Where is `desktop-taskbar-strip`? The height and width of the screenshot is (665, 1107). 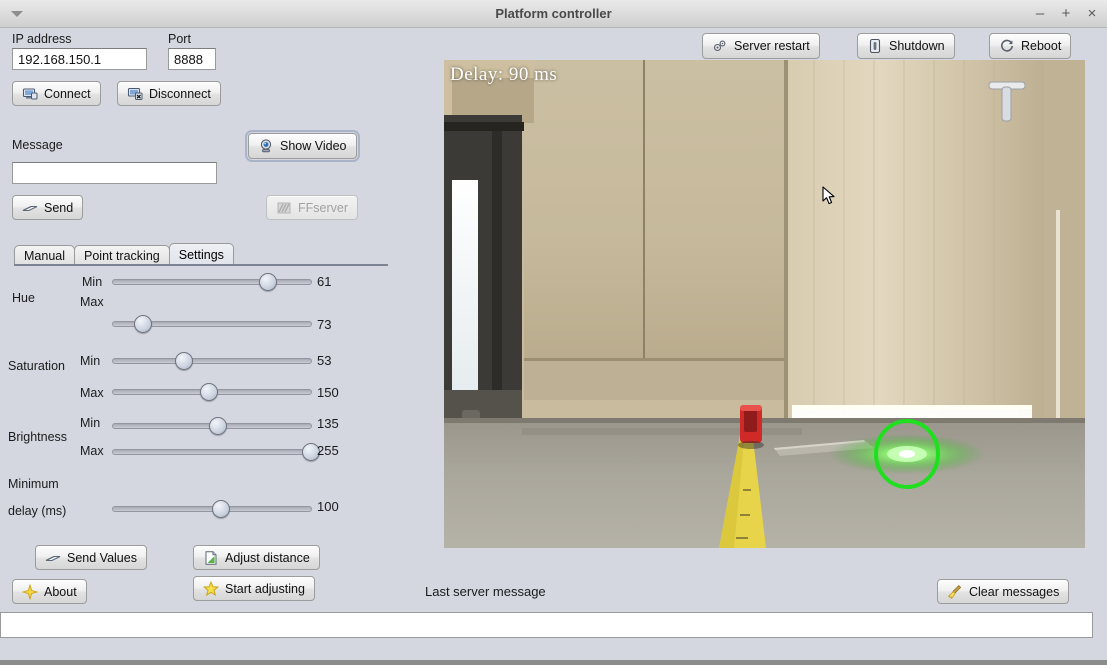
desktop-taskbar-strip is located at coordinates (553, 662).